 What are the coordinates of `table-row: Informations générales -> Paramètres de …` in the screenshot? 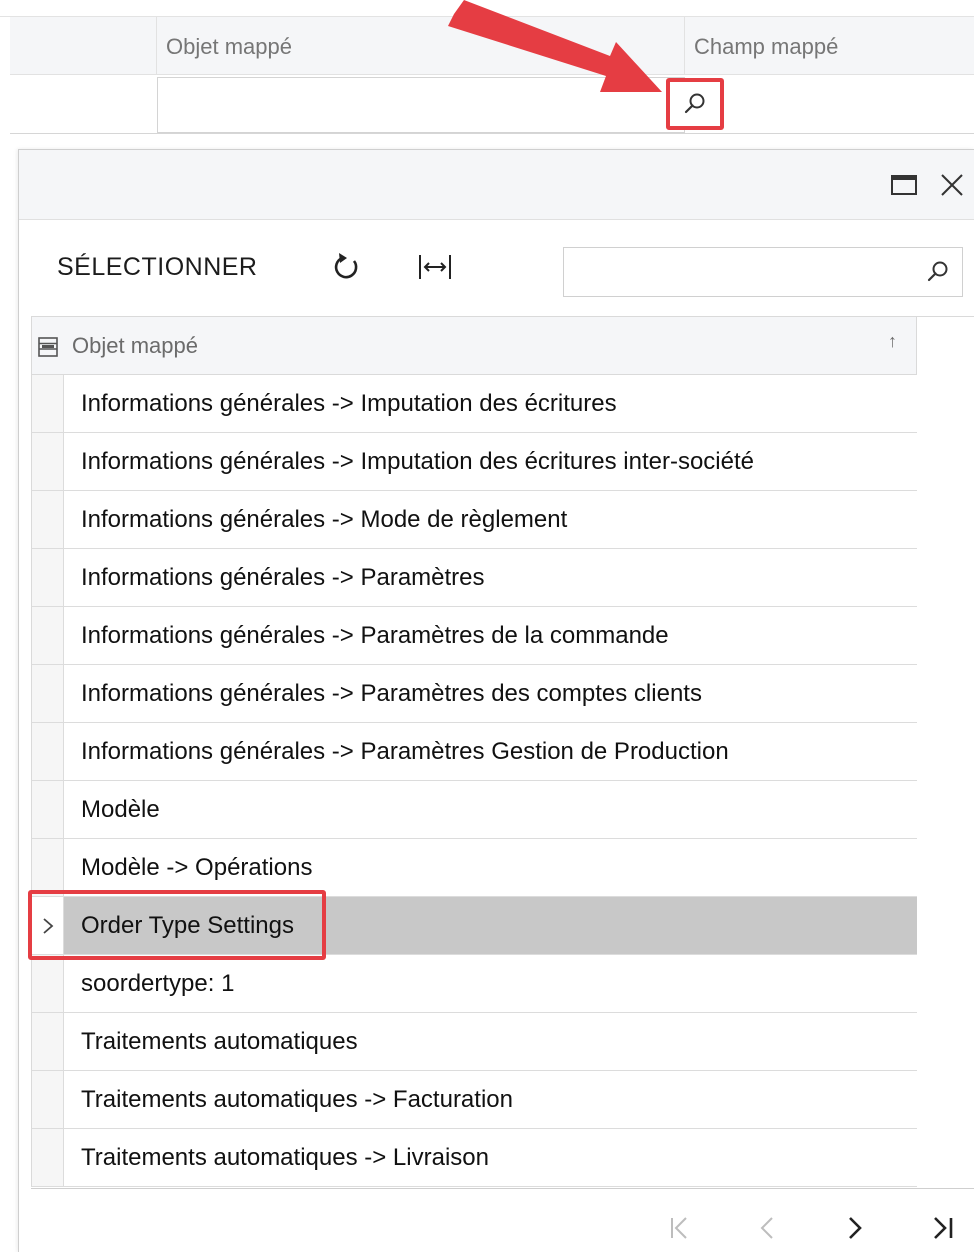 It's located at (474, 636).